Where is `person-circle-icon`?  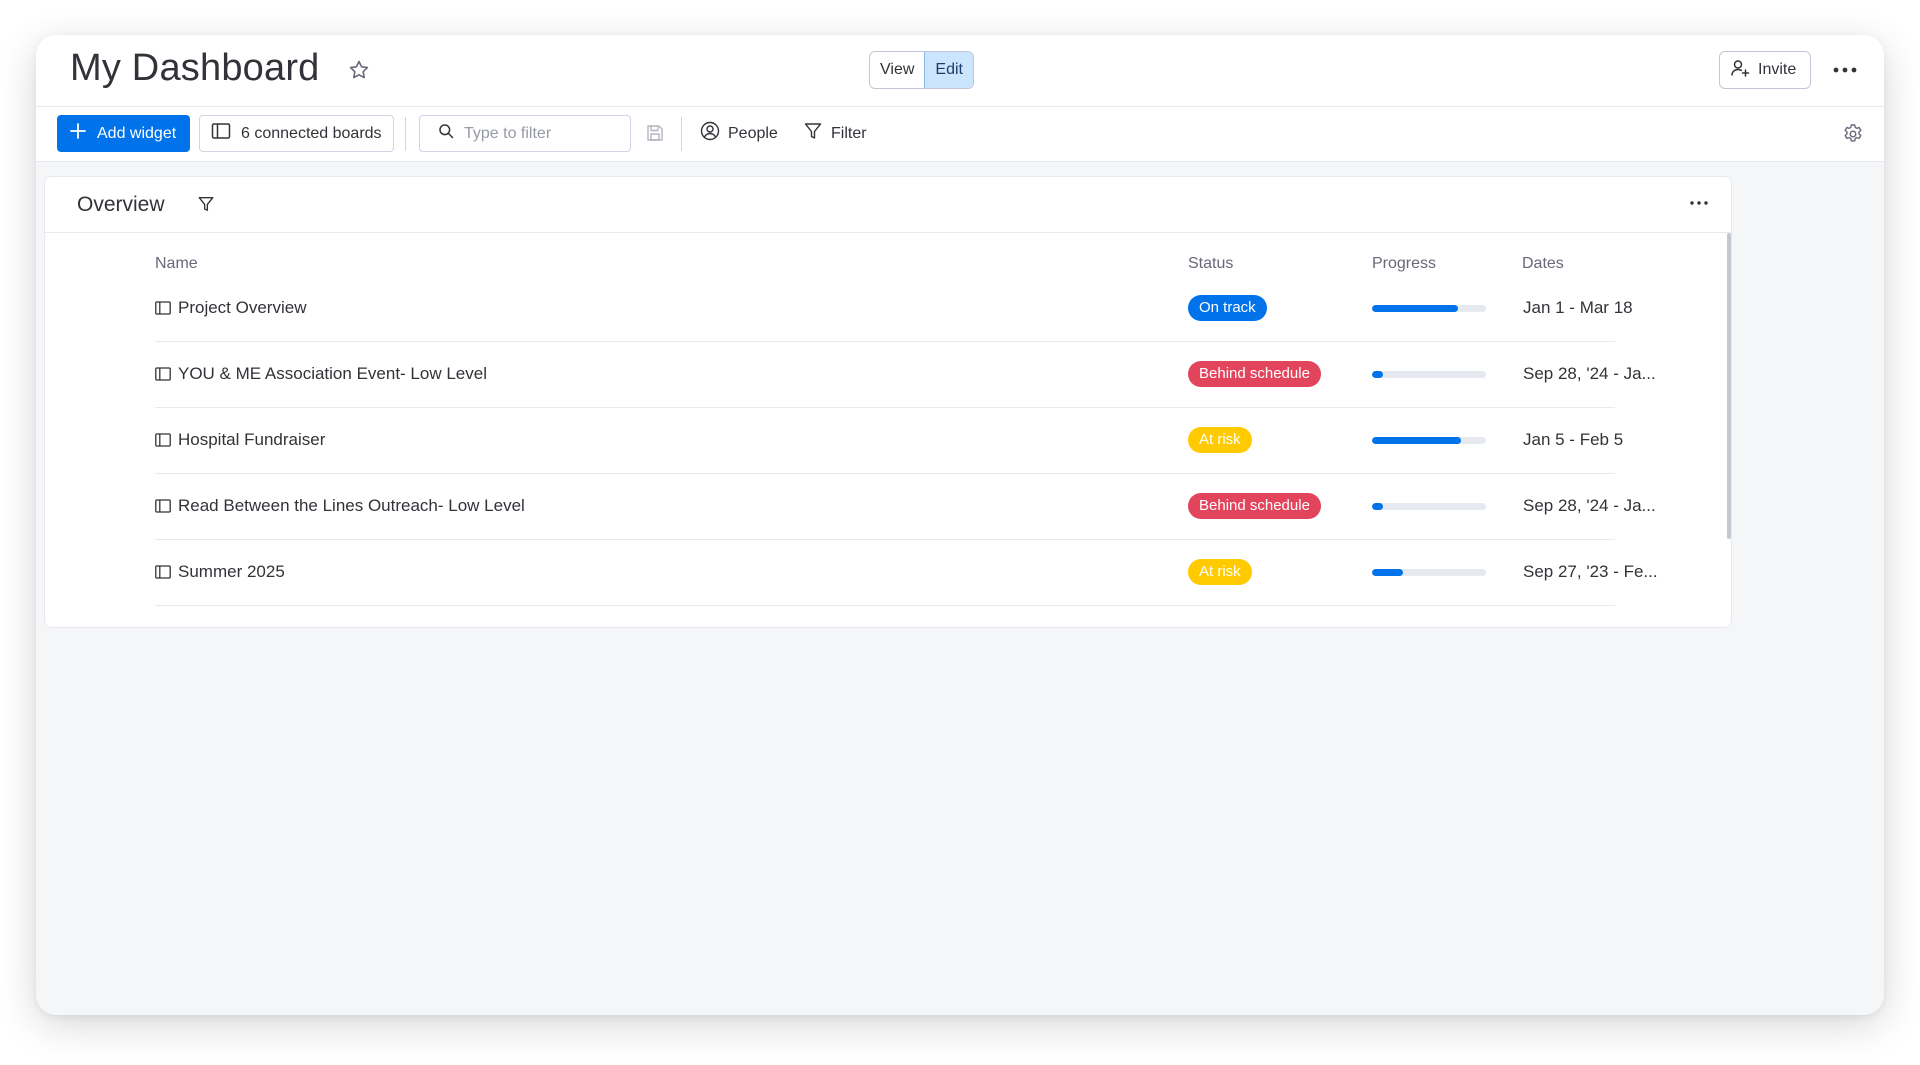 person-circle-icon is located at coordinates (710, 133).